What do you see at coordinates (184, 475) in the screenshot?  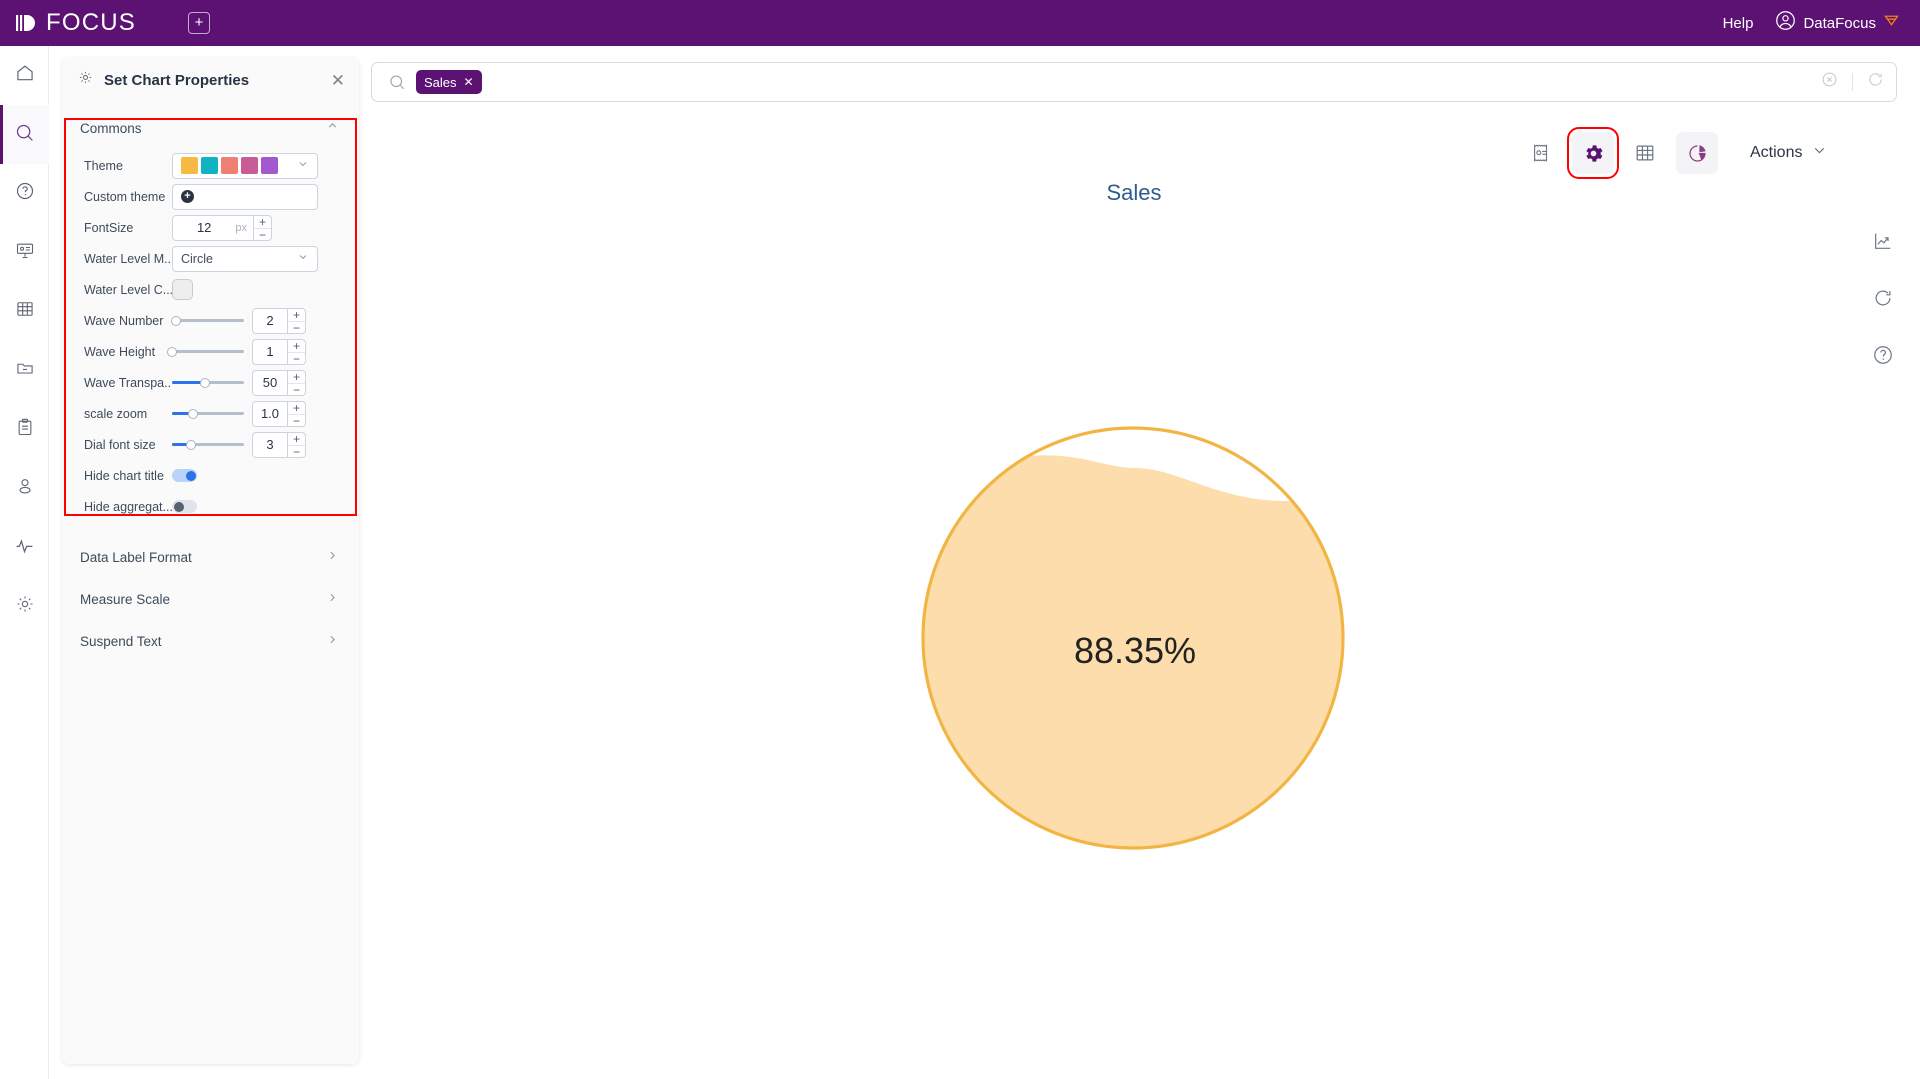 I see `hide-chart-title-toggle` at bounding box center [184, 475].